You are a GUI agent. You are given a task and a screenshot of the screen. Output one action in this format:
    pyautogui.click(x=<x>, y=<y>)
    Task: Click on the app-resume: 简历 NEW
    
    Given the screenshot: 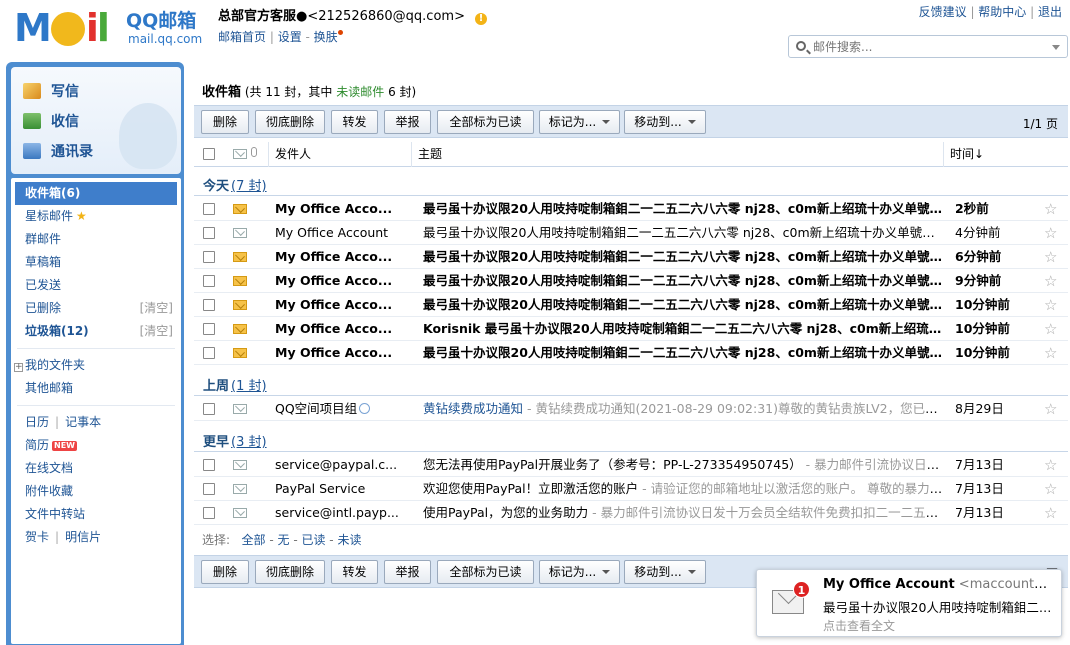 What is the action you would take?
    pyautogui.click(x=96, y=445)
    